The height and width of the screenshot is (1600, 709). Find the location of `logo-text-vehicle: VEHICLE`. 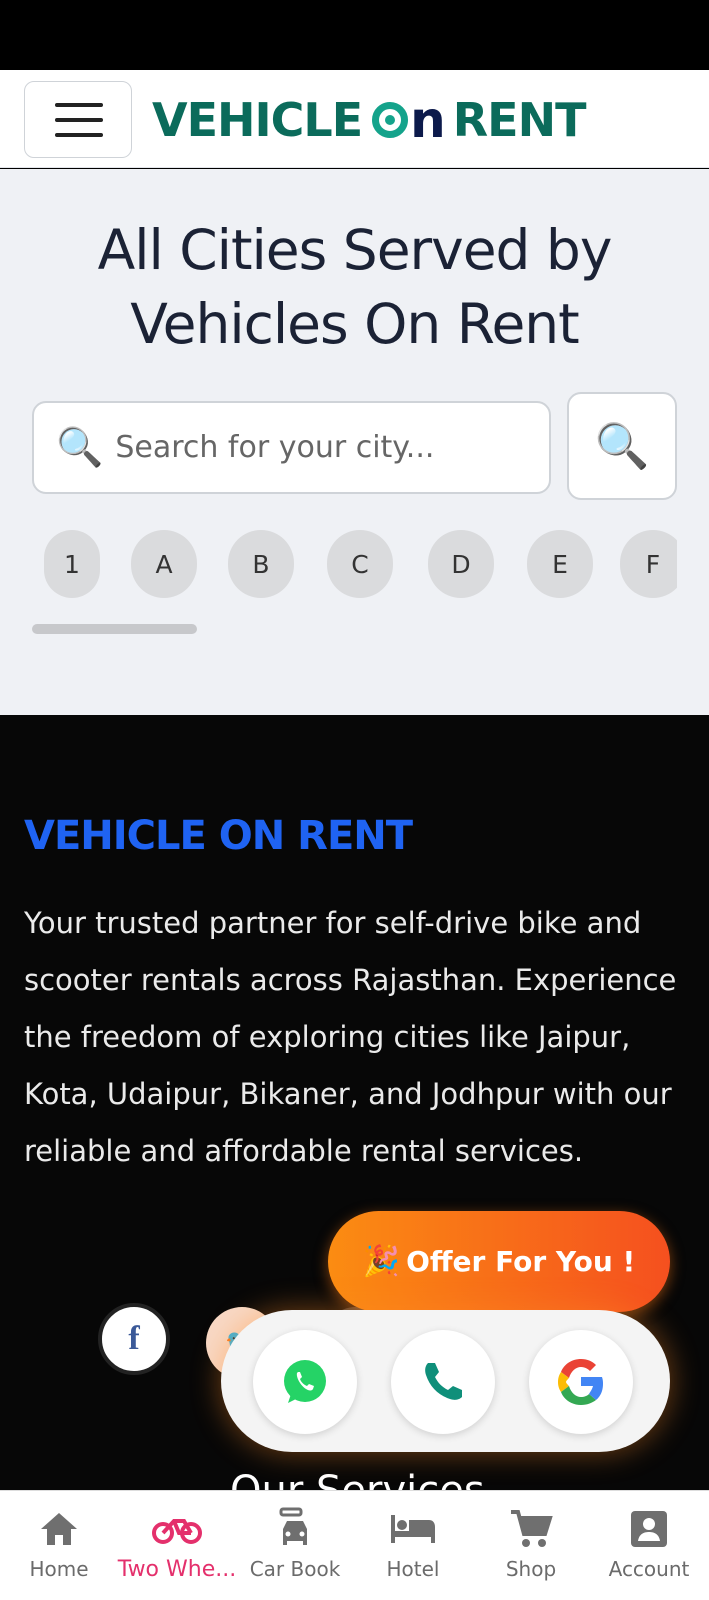

logo-text-vehicle: VEHICLE is located at coordinates (257, 120).